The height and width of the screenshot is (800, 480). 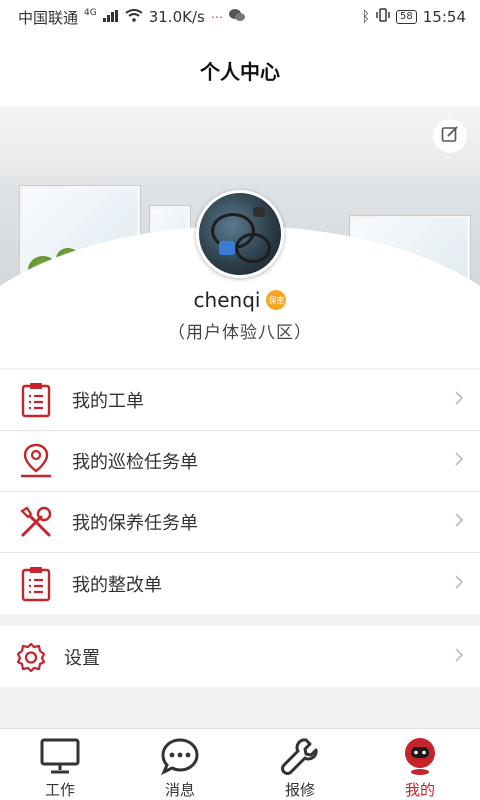 I want to click on signal-icon, so click(x=110, y=17).